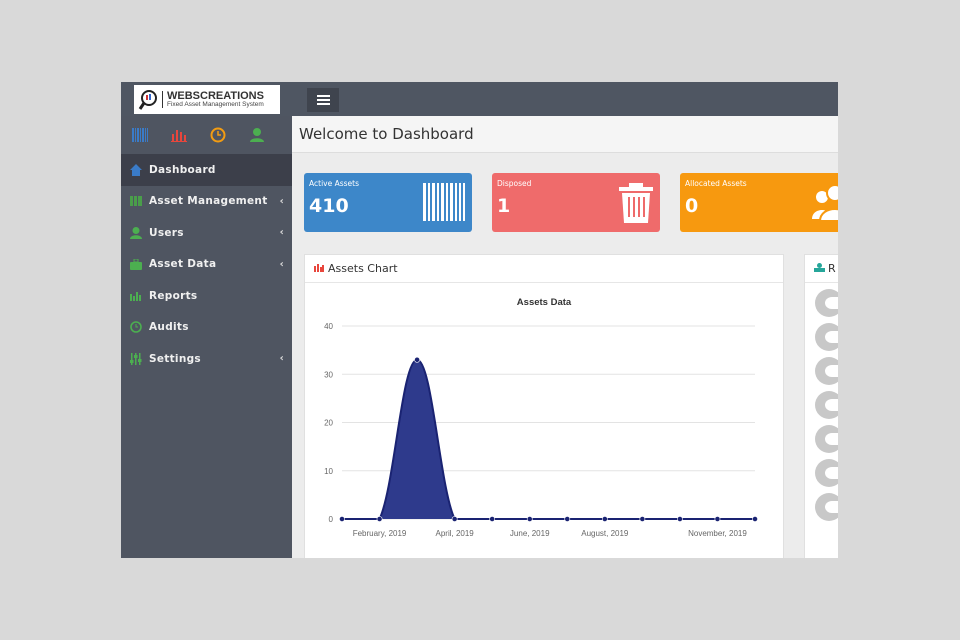 The height and width of the screenshot is (640, 960). Describe the element at coordinates (215, 104) in the screenshot. I see `logo-subtitle: Fixed Asset Management System` at that location.